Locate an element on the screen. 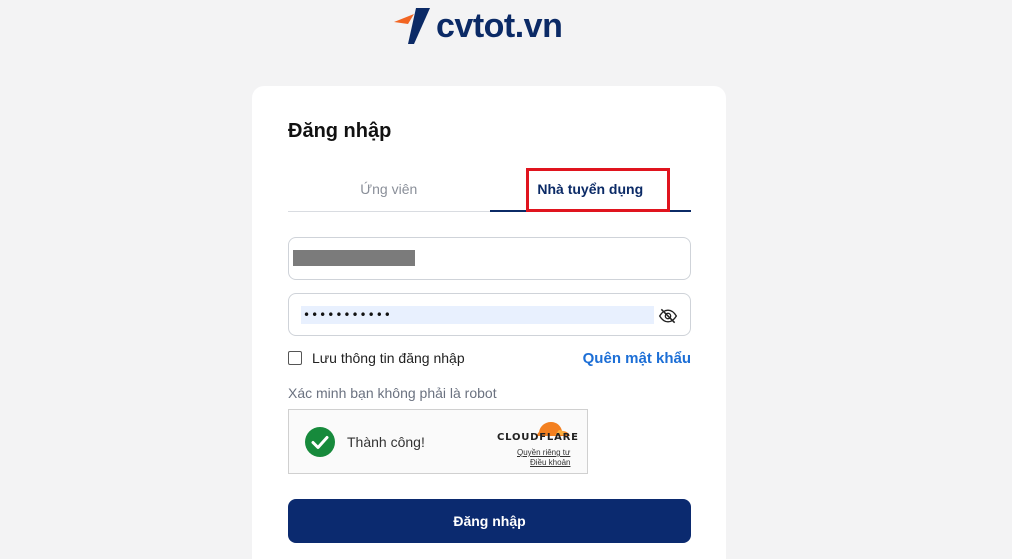 This screenshot has width=1012, height=559. remember-me: Lưu thông tin đăng nhập is located at coordinates (376, 358).